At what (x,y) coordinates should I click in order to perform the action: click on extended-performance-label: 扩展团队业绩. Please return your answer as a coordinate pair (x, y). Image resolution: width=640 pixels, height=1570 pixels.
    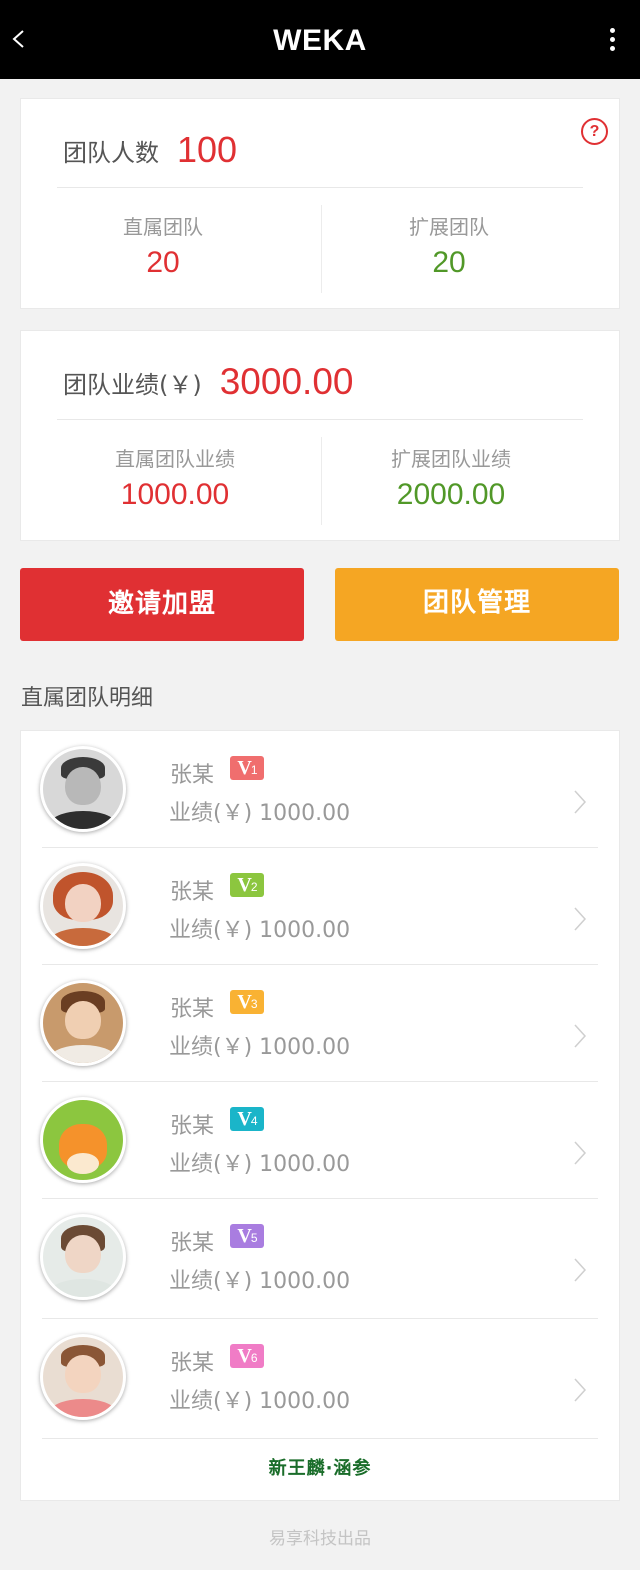
    Looking at the image, I should click on (451, 459).